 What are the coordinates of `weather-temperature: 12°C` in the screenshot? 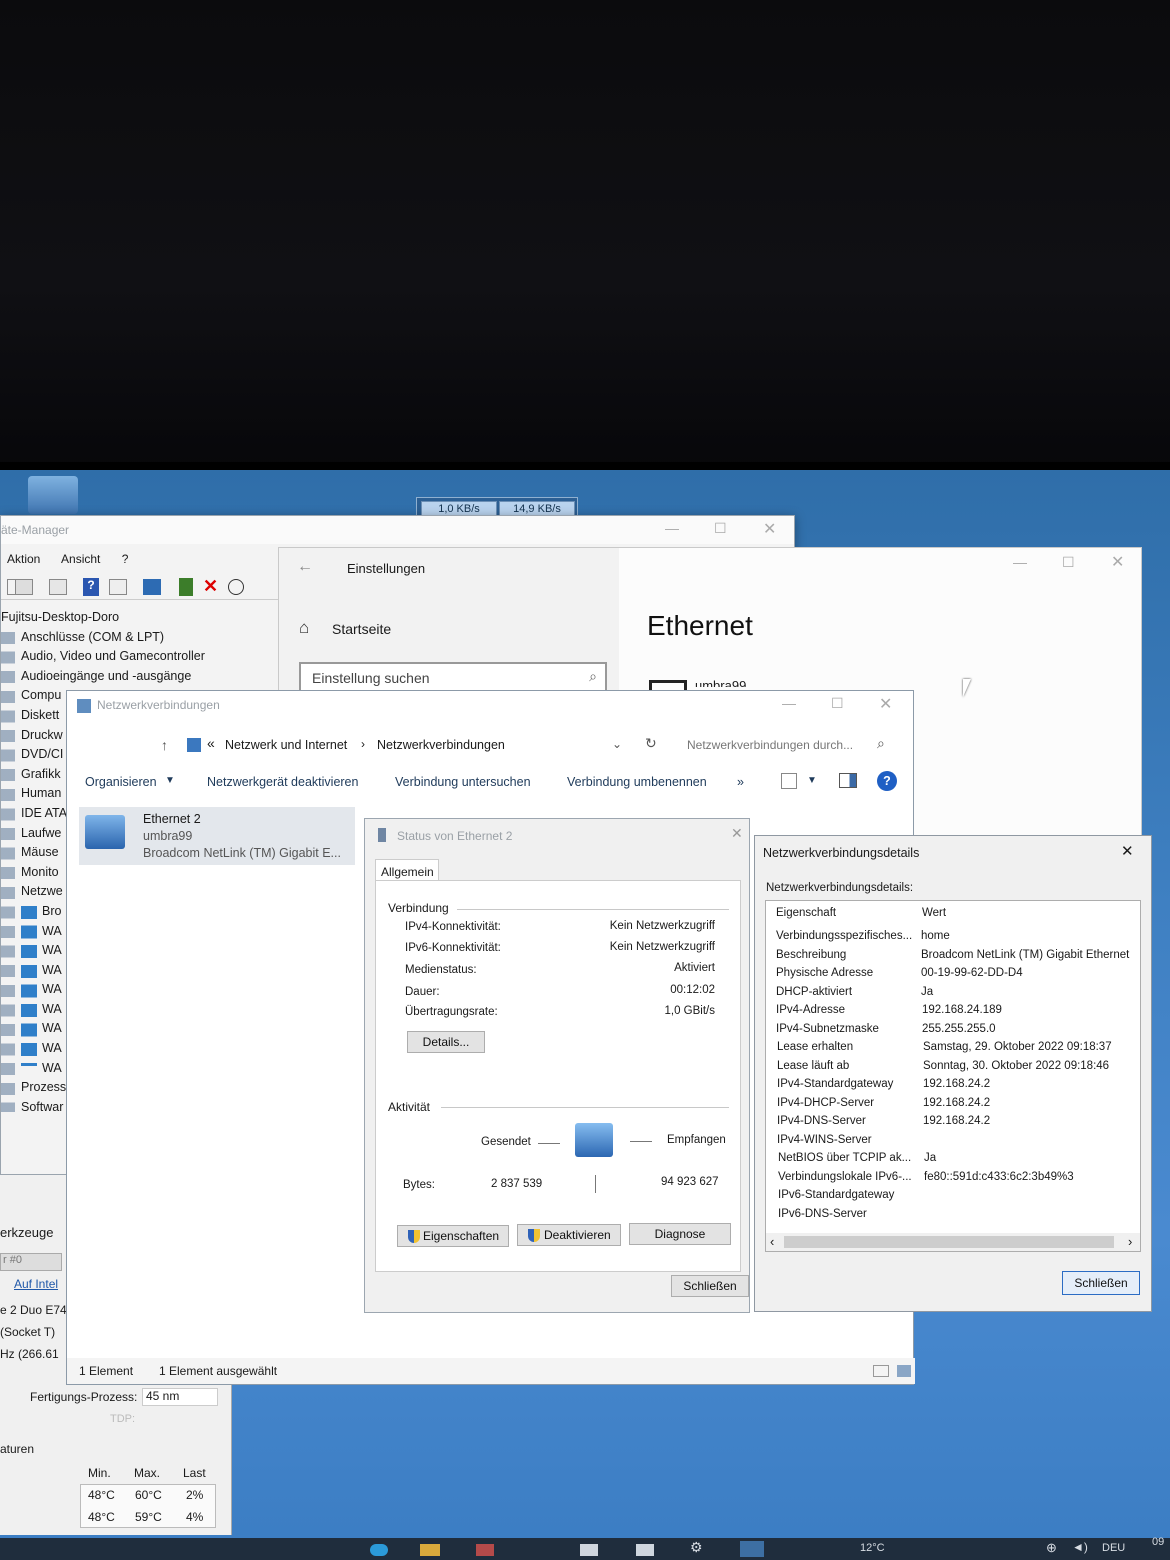 It's located at (872, 1548).